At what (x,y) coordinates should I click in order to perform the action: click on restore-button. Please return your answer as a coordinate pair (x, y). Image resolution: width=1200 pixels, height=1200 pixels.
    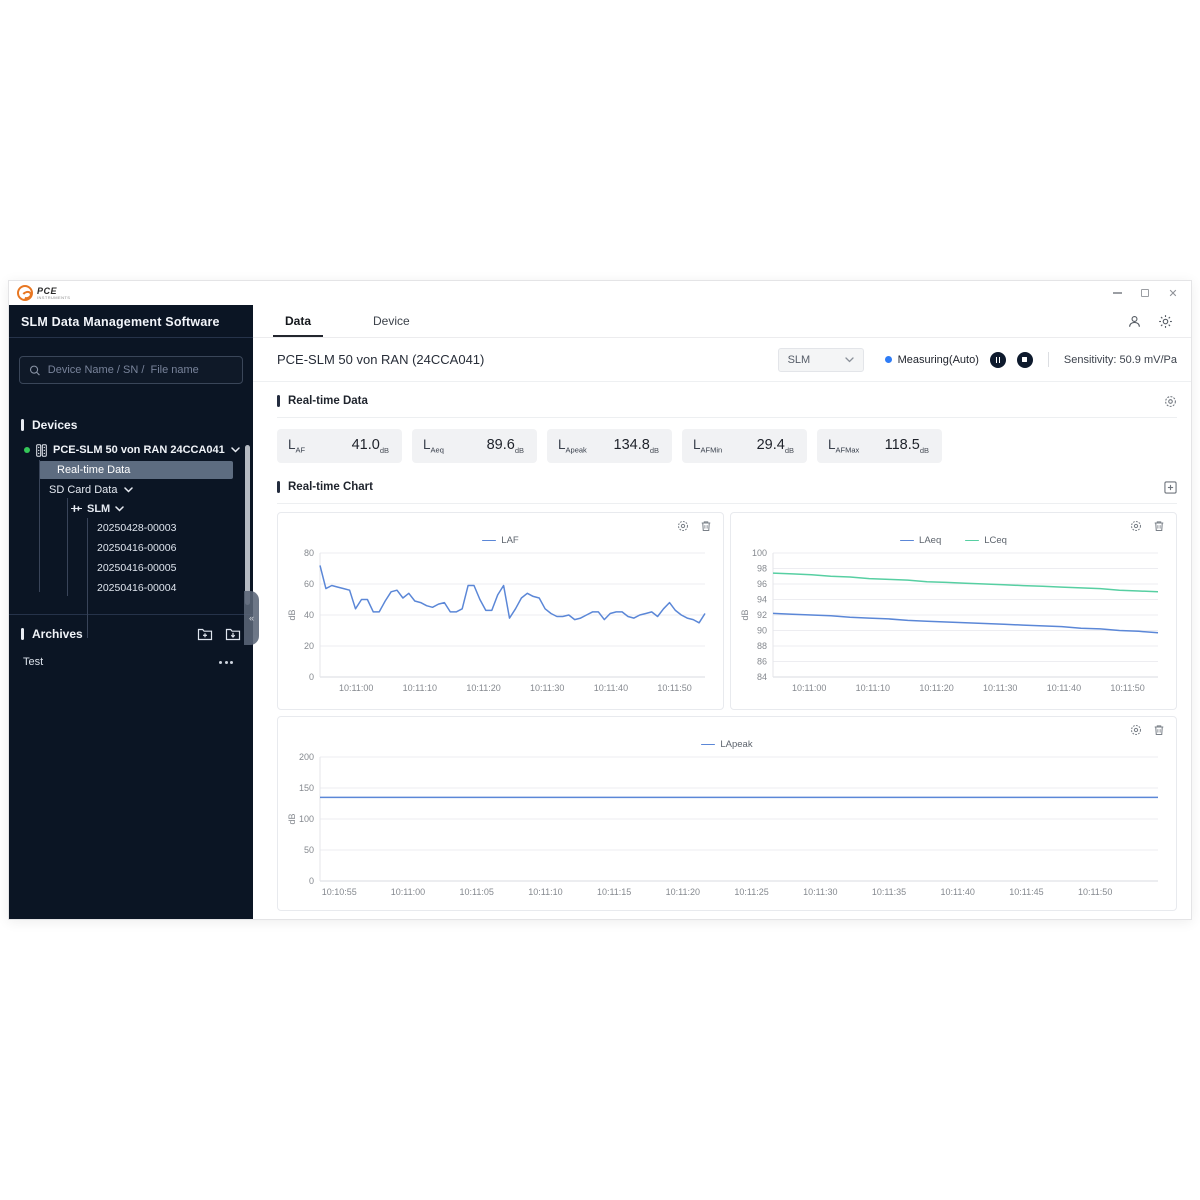
    Looking at the image, I should click on (1145, 293).